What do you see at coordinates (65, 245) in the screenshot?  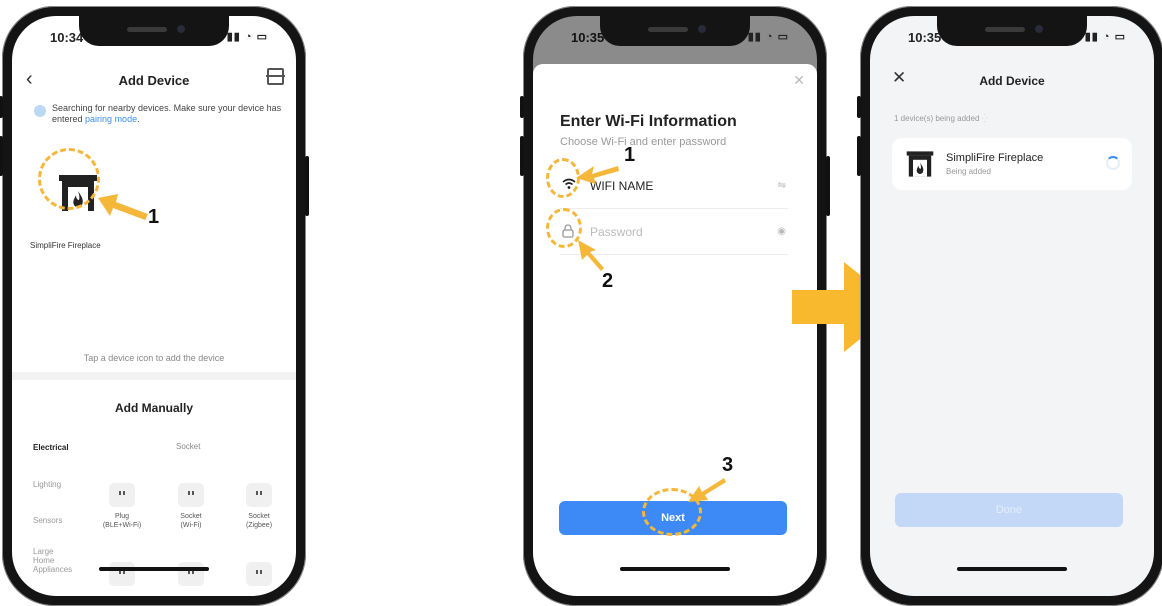 I see `device-label: SimpliFire Fireplace` at bounding box center [65, 245].